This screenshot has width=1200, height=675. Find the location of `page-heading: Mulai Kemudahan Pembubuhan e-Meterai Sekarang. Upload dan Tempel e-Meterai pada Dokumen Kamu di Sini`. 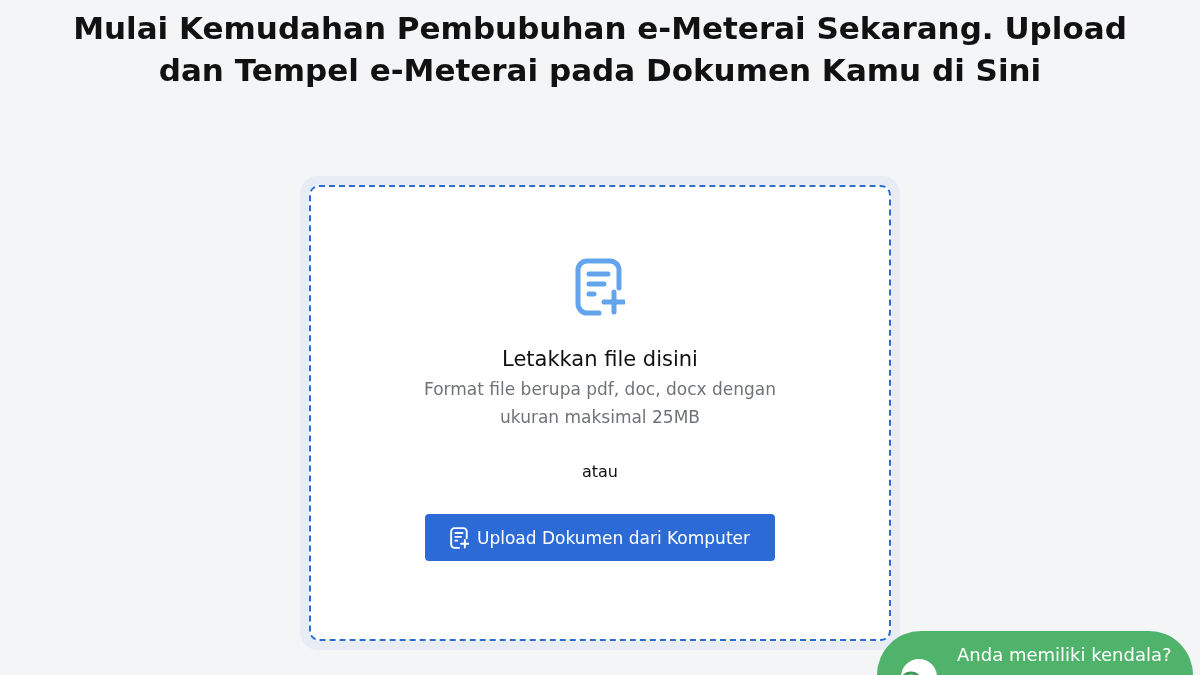

page-heading: Mulai Kemudahan Pembubuhan e-Meterai Sekarang. Upload dan Tempel e-Meterai pada Dokumen Kamu di Sini is located at coordinates (600, 49).